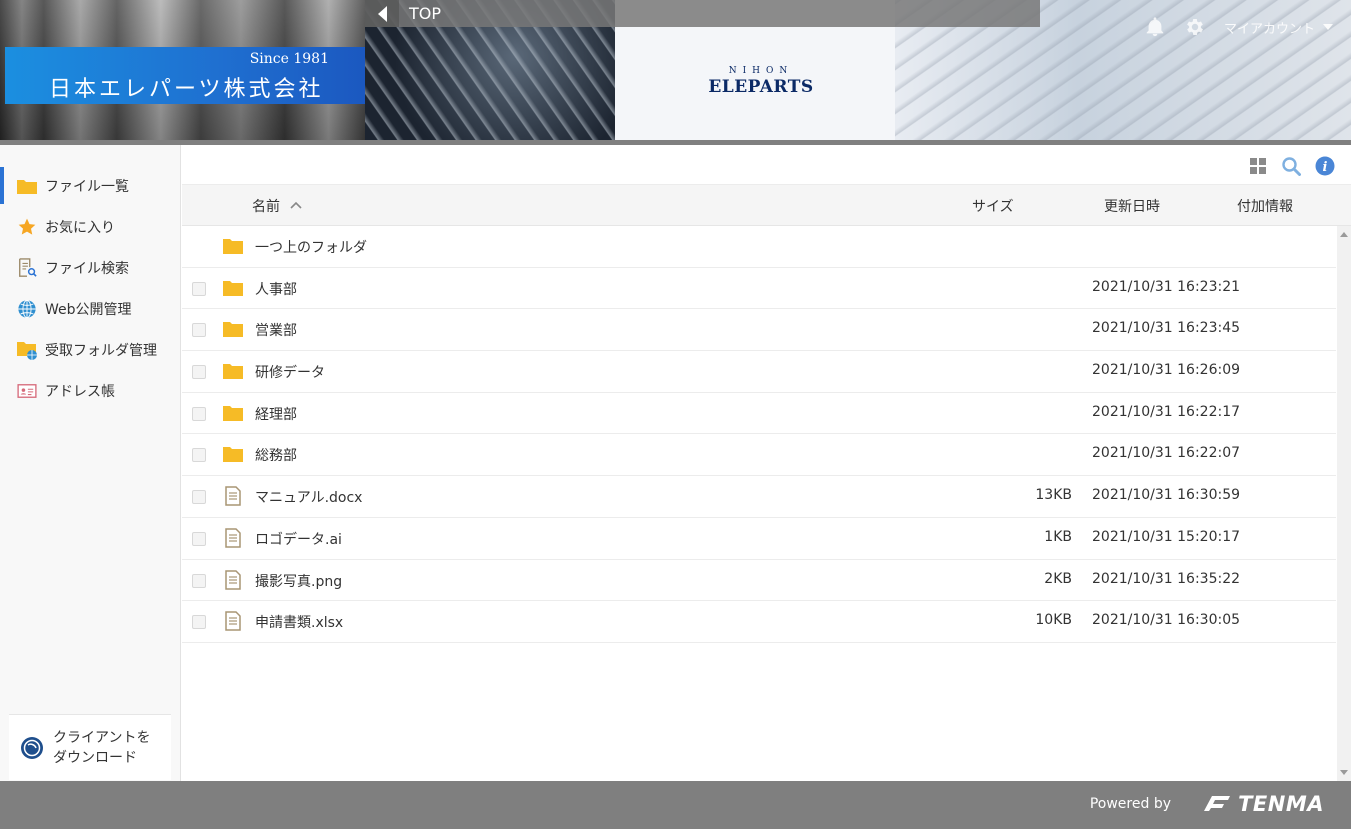 The height and width of the screenshot is (829, 1351). What do you see at coordinates (761, 71) in the screenshot?
I see `brand-logo-line1: NIHON` at bounding box center [761, 71].